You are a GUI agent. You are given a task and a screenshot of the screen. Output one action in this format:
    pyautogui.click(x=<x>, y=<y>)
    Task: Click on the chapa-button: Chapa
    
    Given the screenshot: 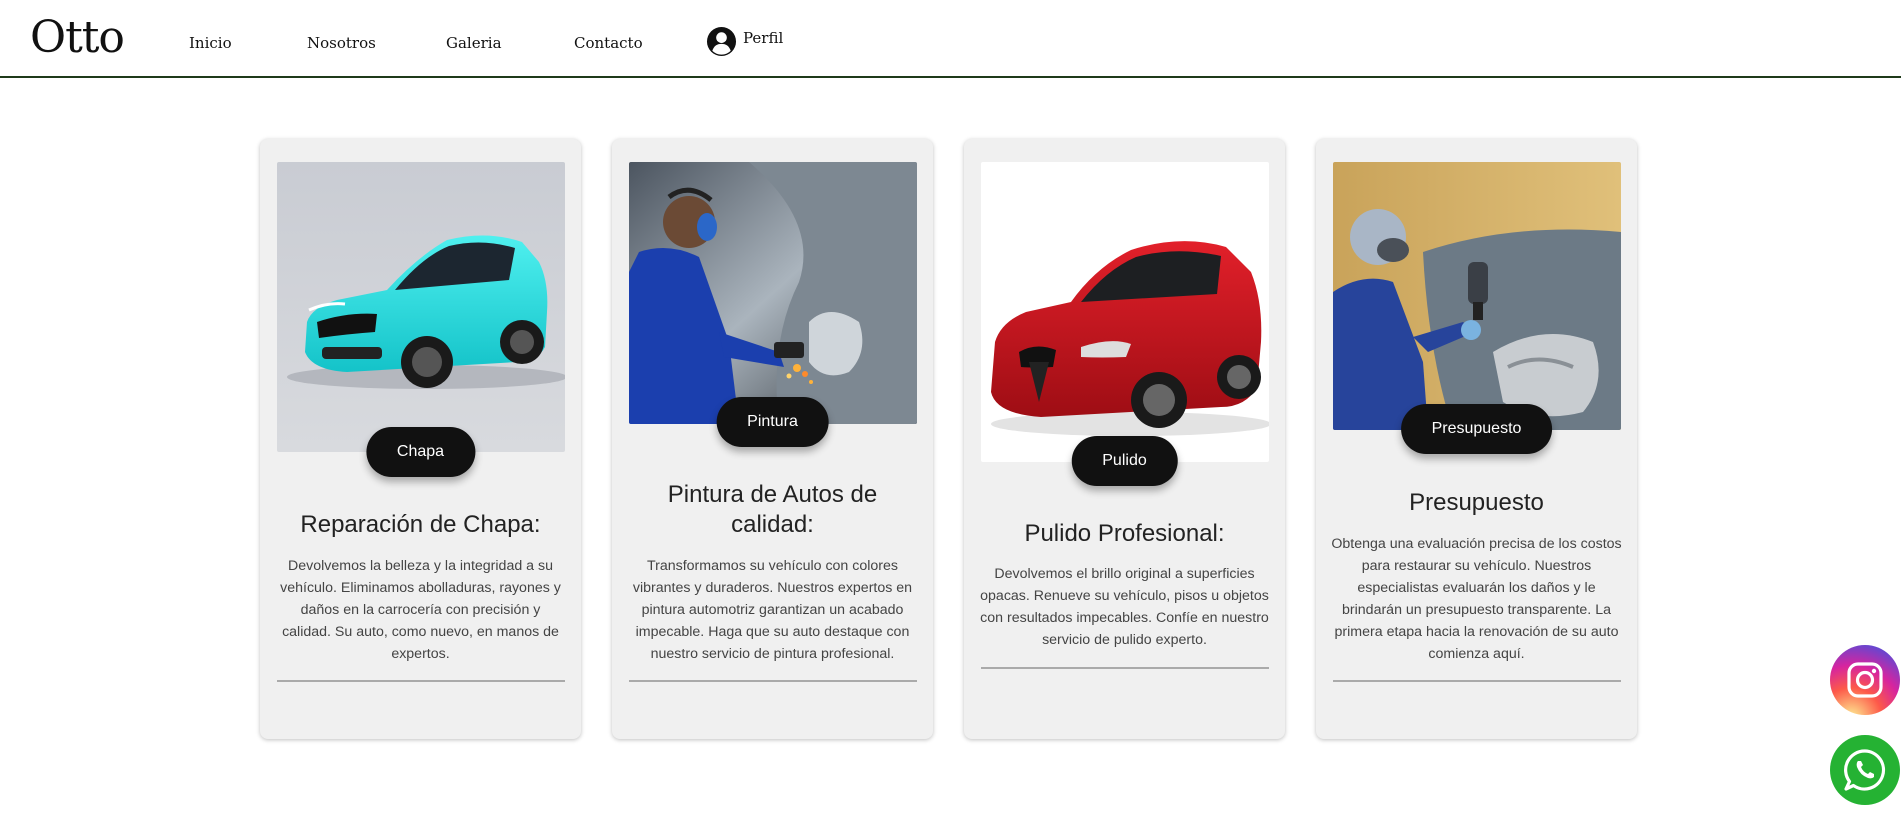 What is the action you would take?
    pyautogui.click(x=420, y=452)
    